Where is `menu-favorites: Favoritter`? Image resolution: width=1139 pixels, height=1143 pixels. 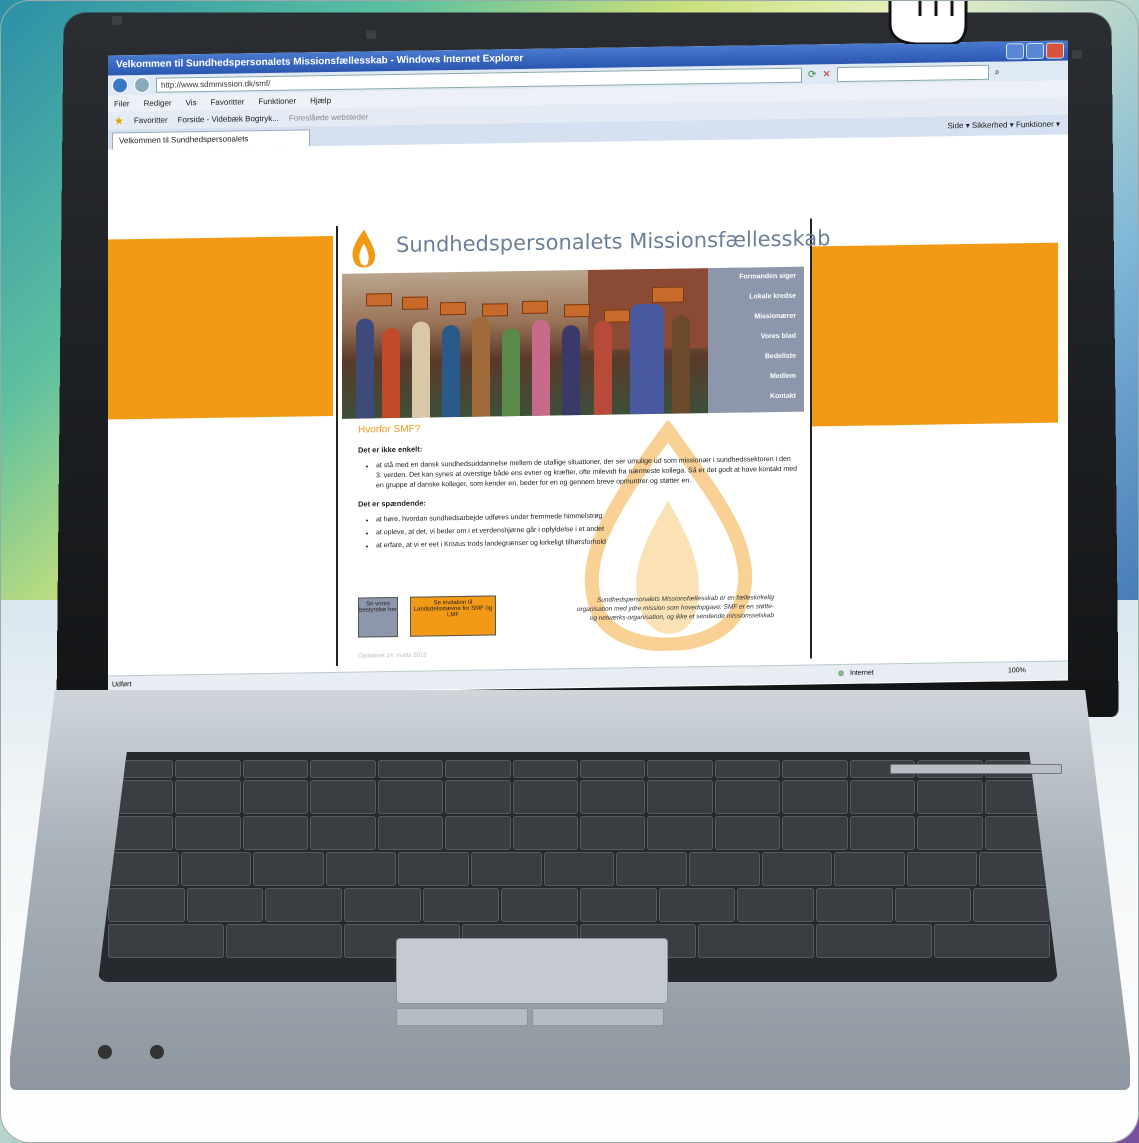 menu-favorites: Favoritter is located at coordinates (228, 102).